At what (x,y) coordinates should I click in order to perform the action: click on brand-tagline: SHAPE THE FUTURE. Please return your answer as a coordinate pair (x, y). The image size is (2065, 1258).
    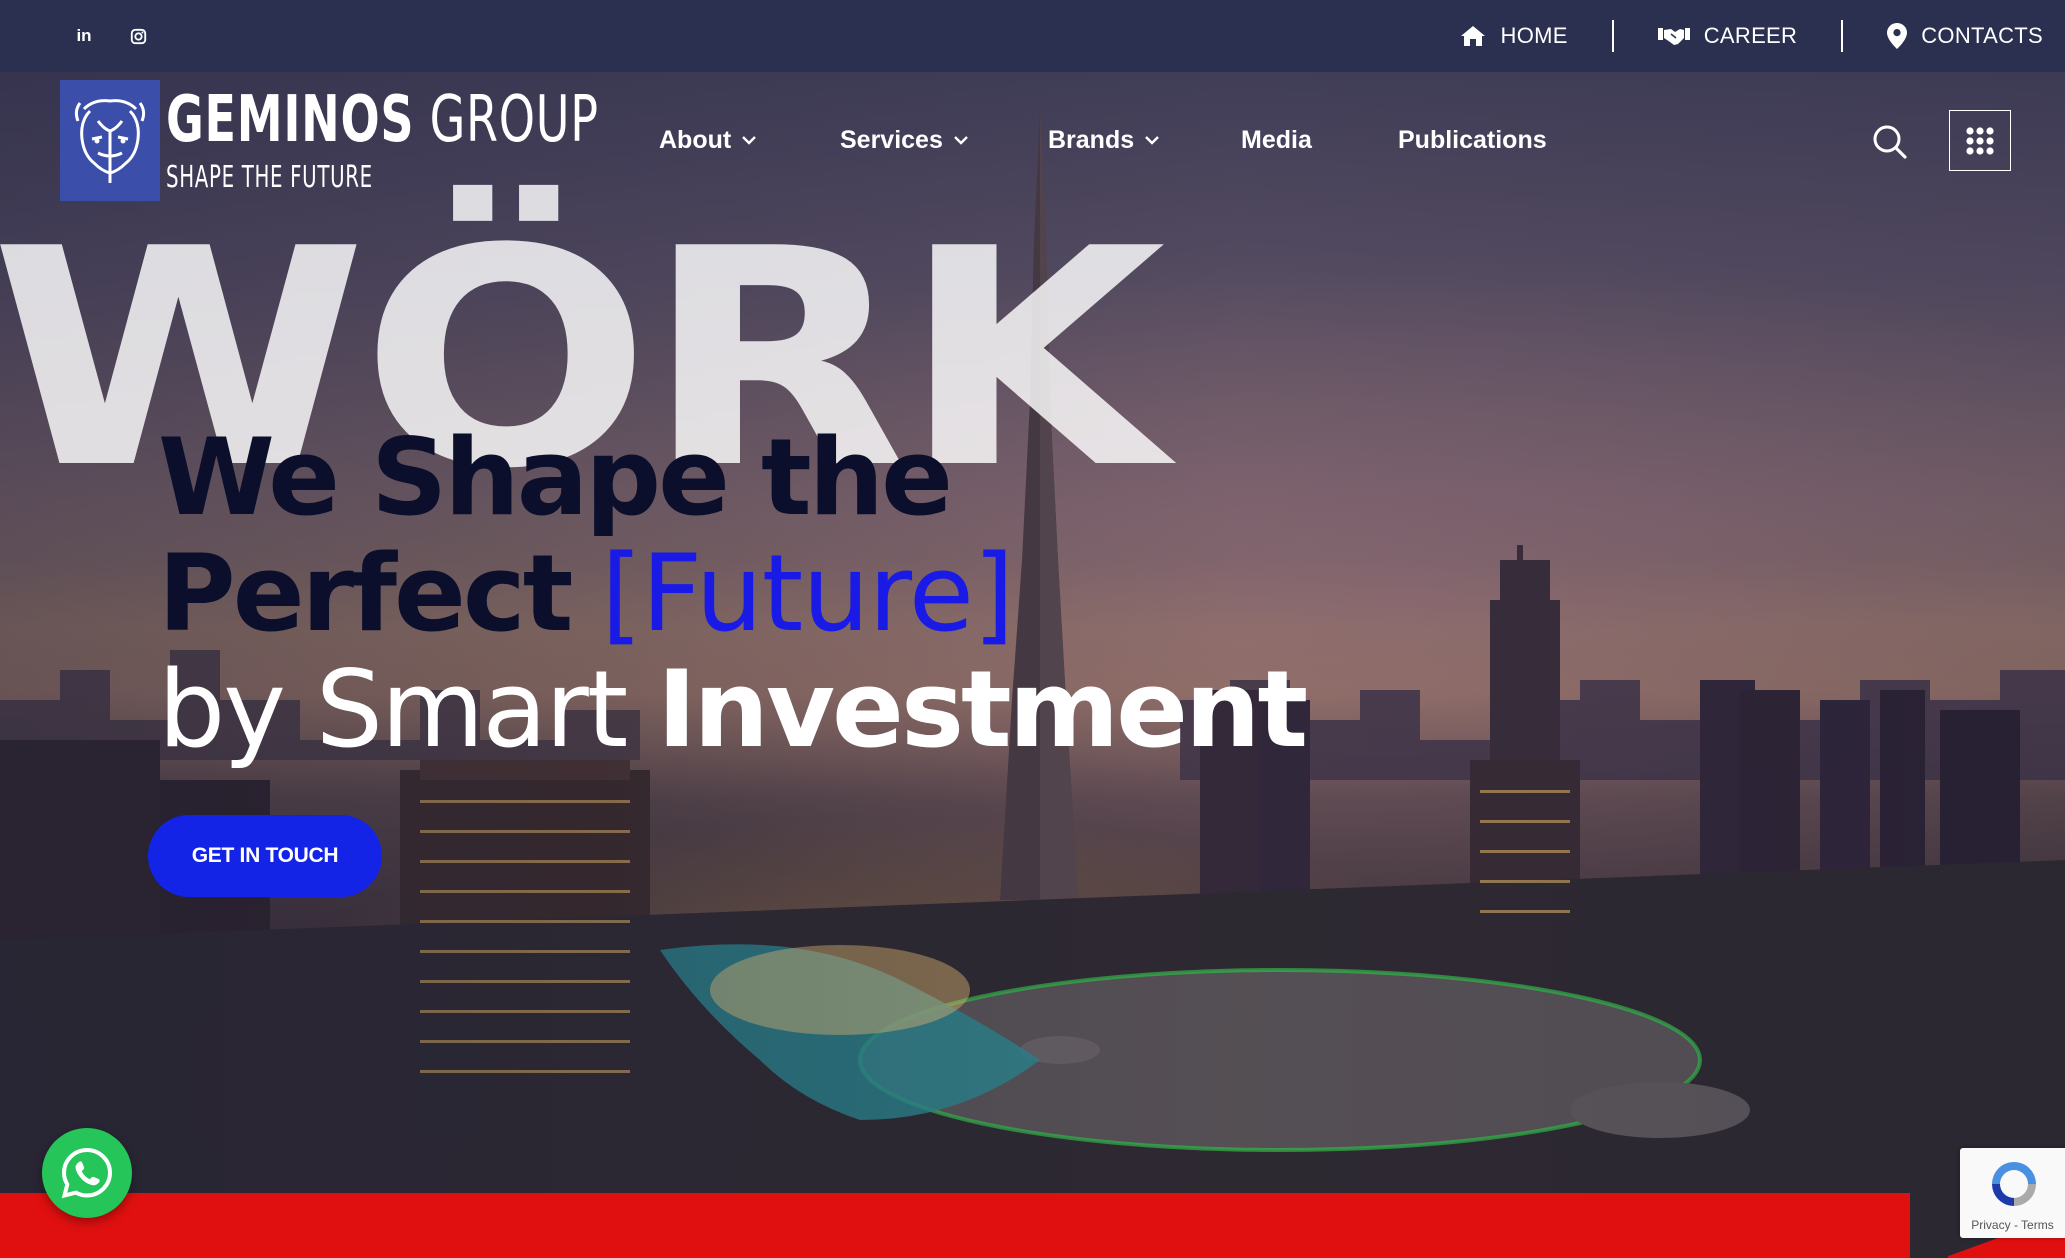
    Looking at the image, I should click on (269, 177).